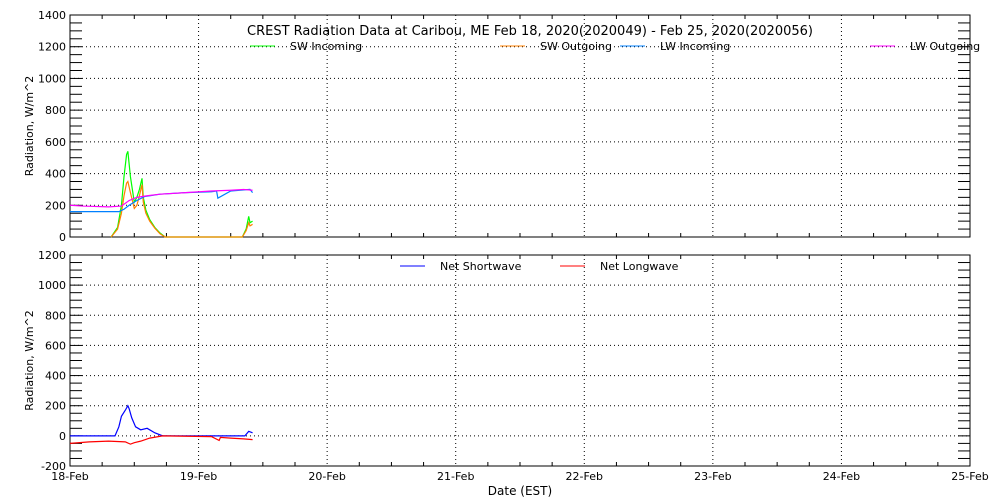  I want to click on legend-label: Net Shortwave, so click(481, 266).